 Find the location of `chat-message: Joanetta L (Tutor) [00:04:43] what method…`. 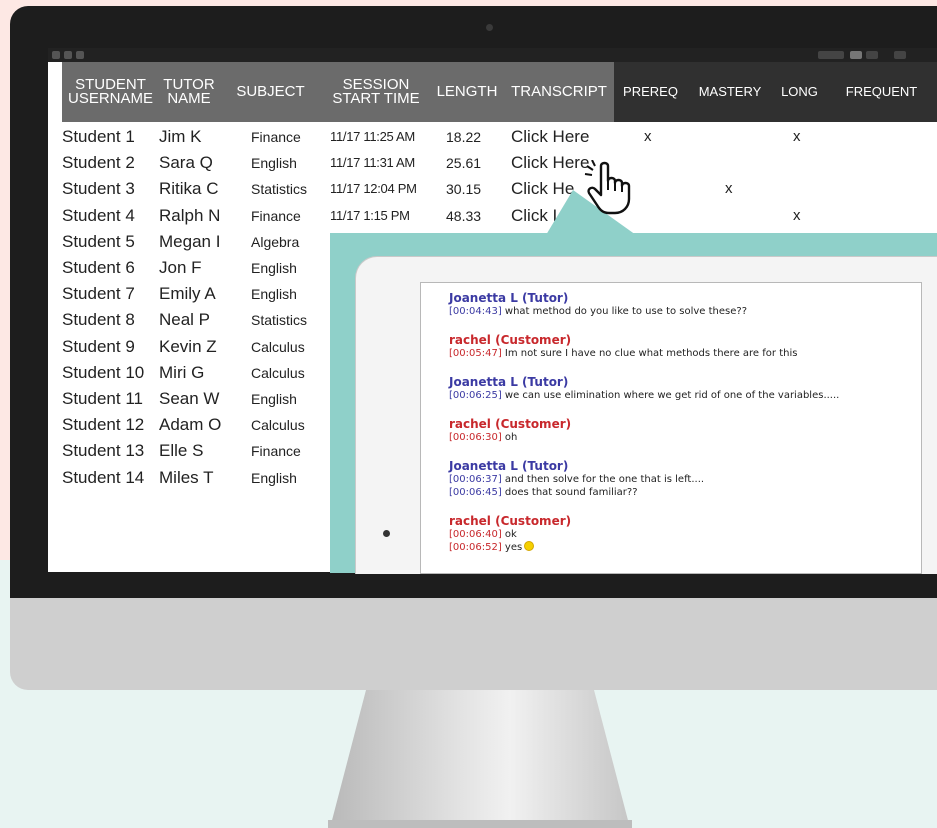

chat-message: Joanetta L (Tutor) [00:04:43] what method… is located at coordinates (598, 304).